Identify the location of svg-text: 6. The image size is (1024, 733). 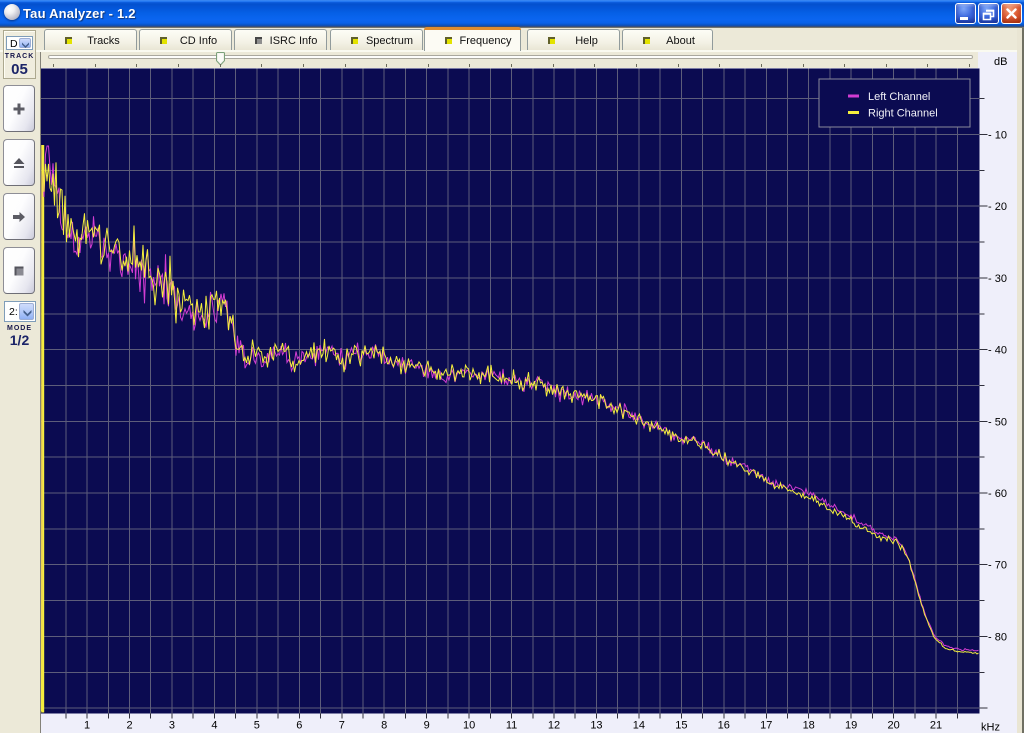
(299, 726).